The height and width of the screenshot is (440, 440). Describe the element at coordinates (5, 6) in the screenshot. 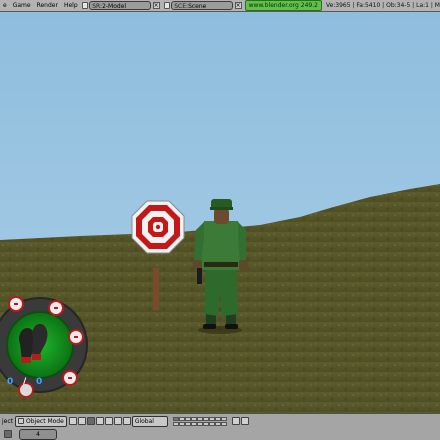

I see `menu-file: e` at that location.